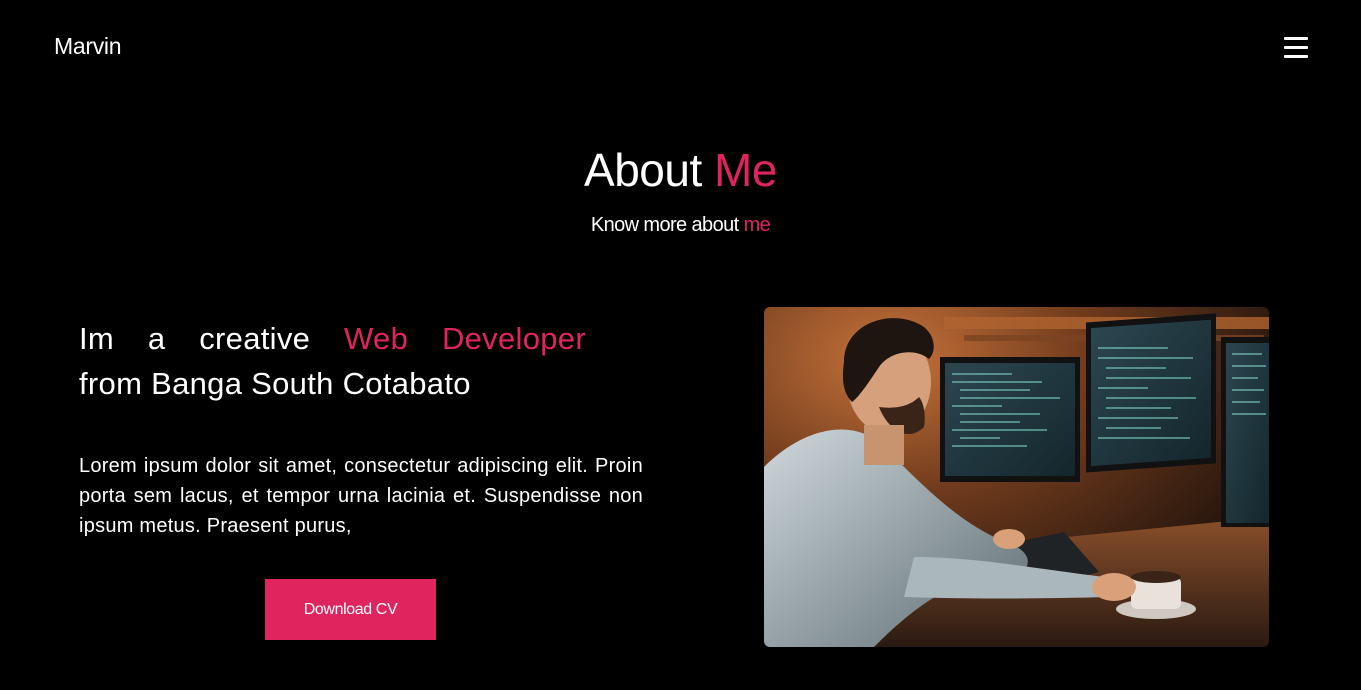 This screenshot has height=690, width=1361. What do you see at coordinates (376, 338) in the screenshot?
I see `headline-accent-word: Web` at bounding box center [376, 338].